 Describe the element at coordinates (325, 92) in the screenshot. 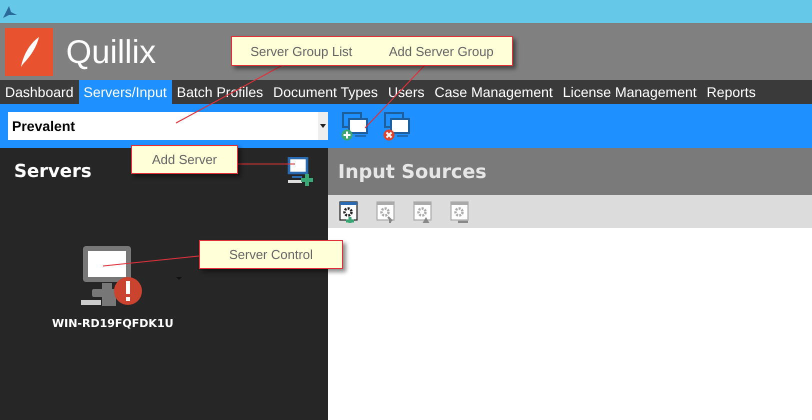

I see `nav-tab: Document Types` at that location.